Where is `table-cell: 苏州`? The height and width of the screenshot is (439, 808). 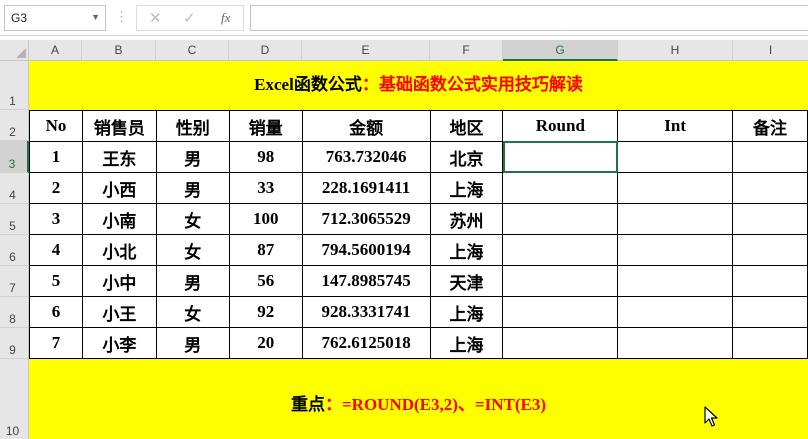 table-cell: 苏州 is located at coordinates (466, 219).